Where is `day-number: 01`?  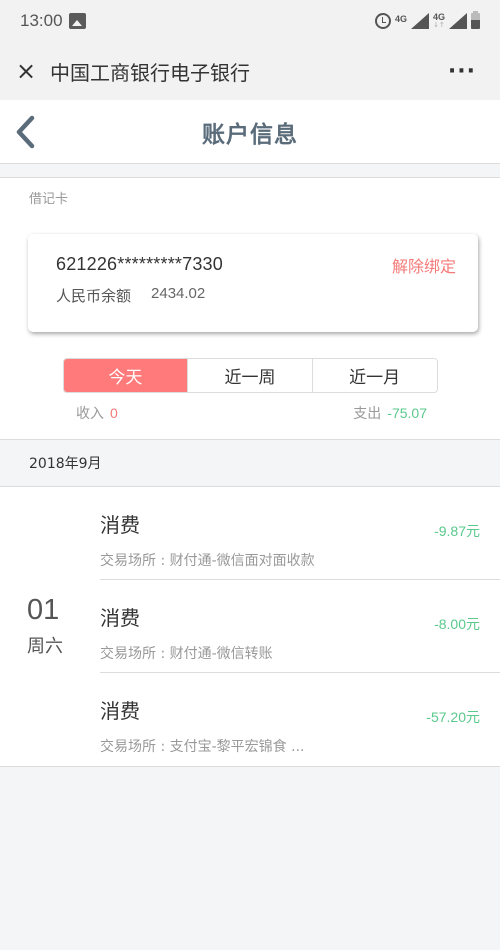
day-number: 01 is located at coordinates (43, 609).